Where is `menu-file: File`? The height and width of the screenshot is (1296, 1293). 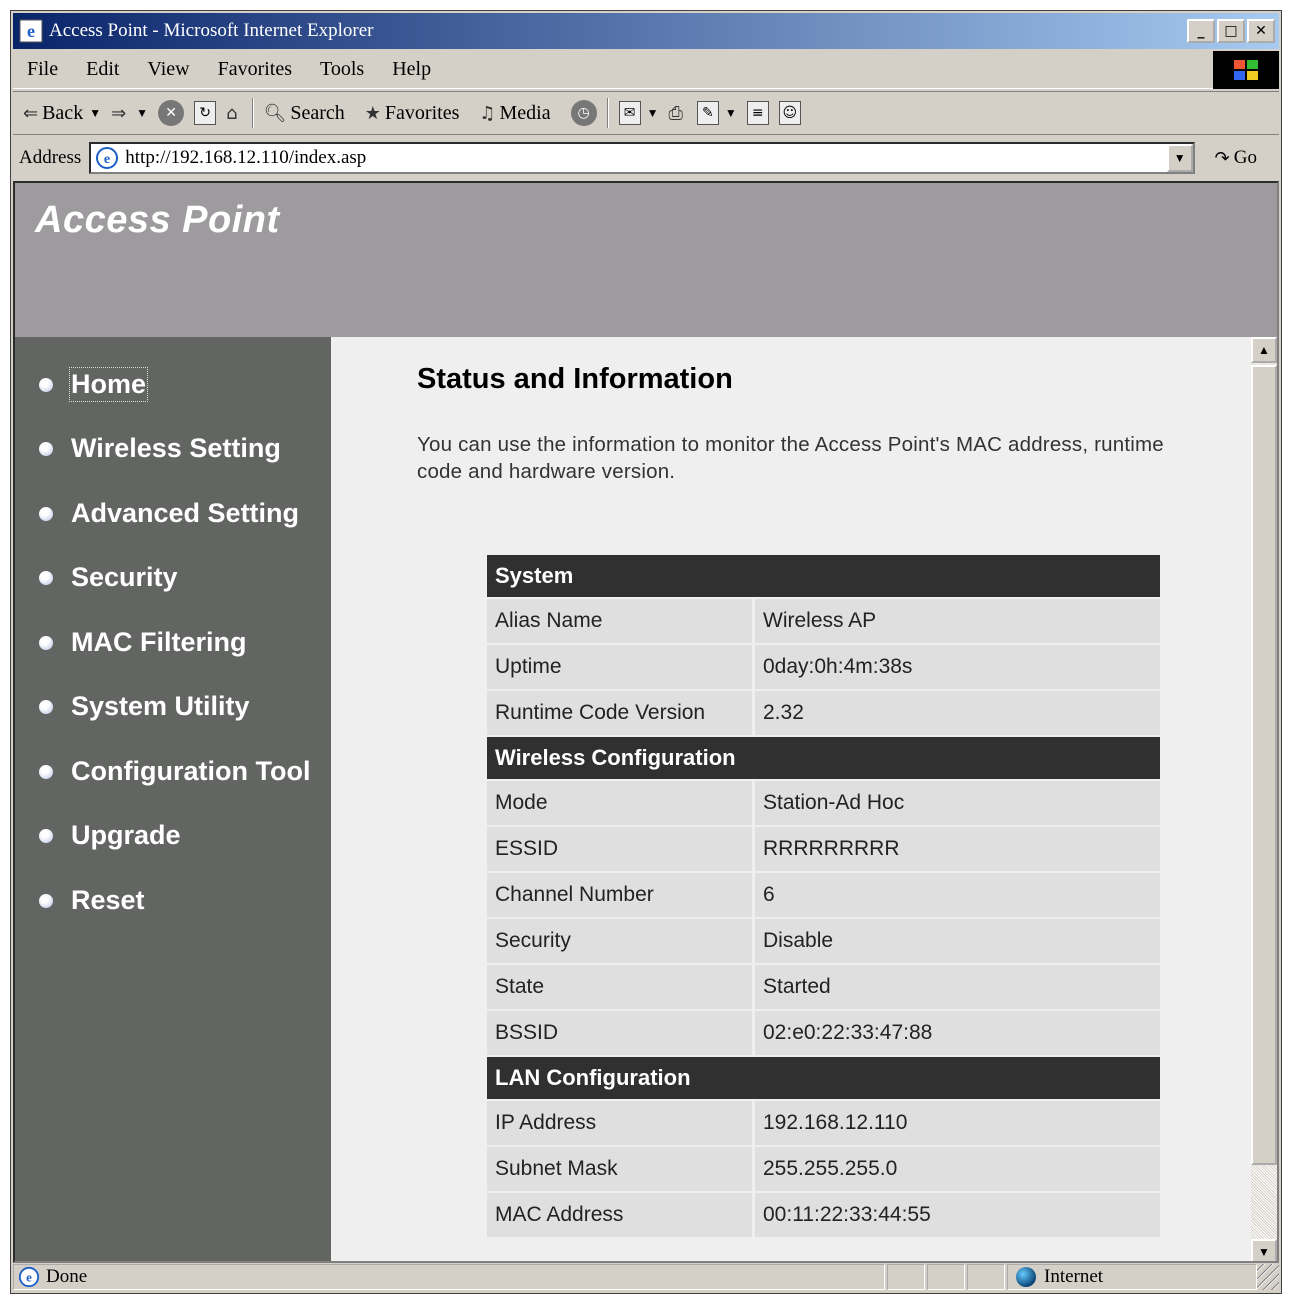
menu-file: File is located at coordinates (42, 69).